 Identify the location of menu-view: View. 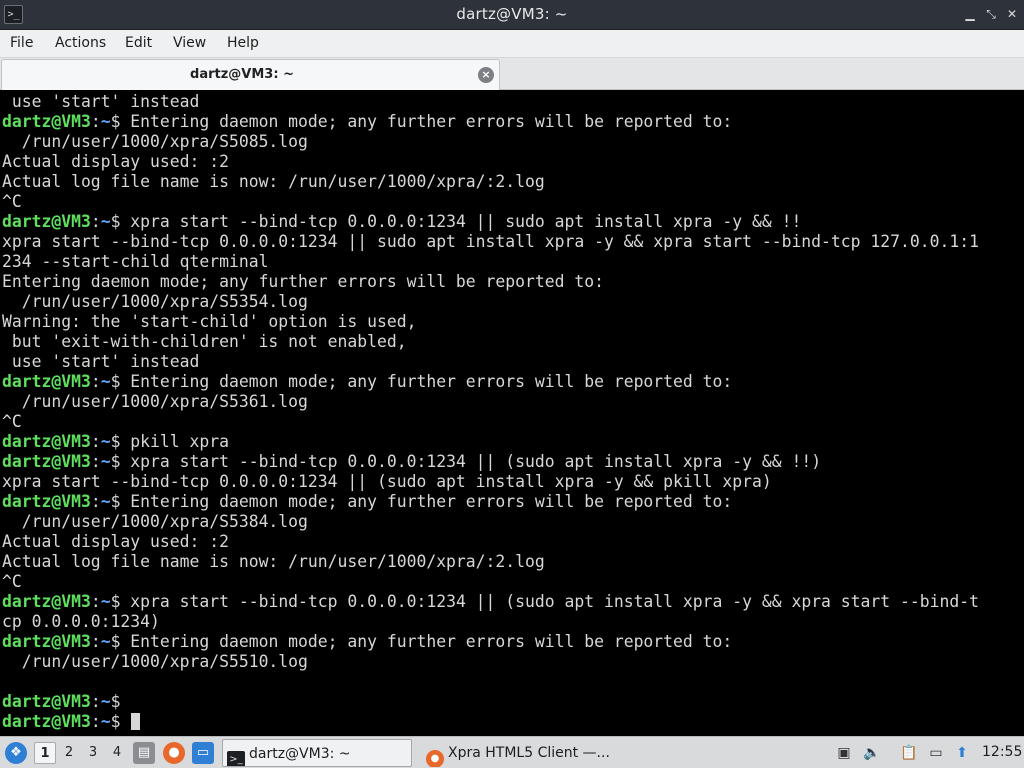
(189, 43).